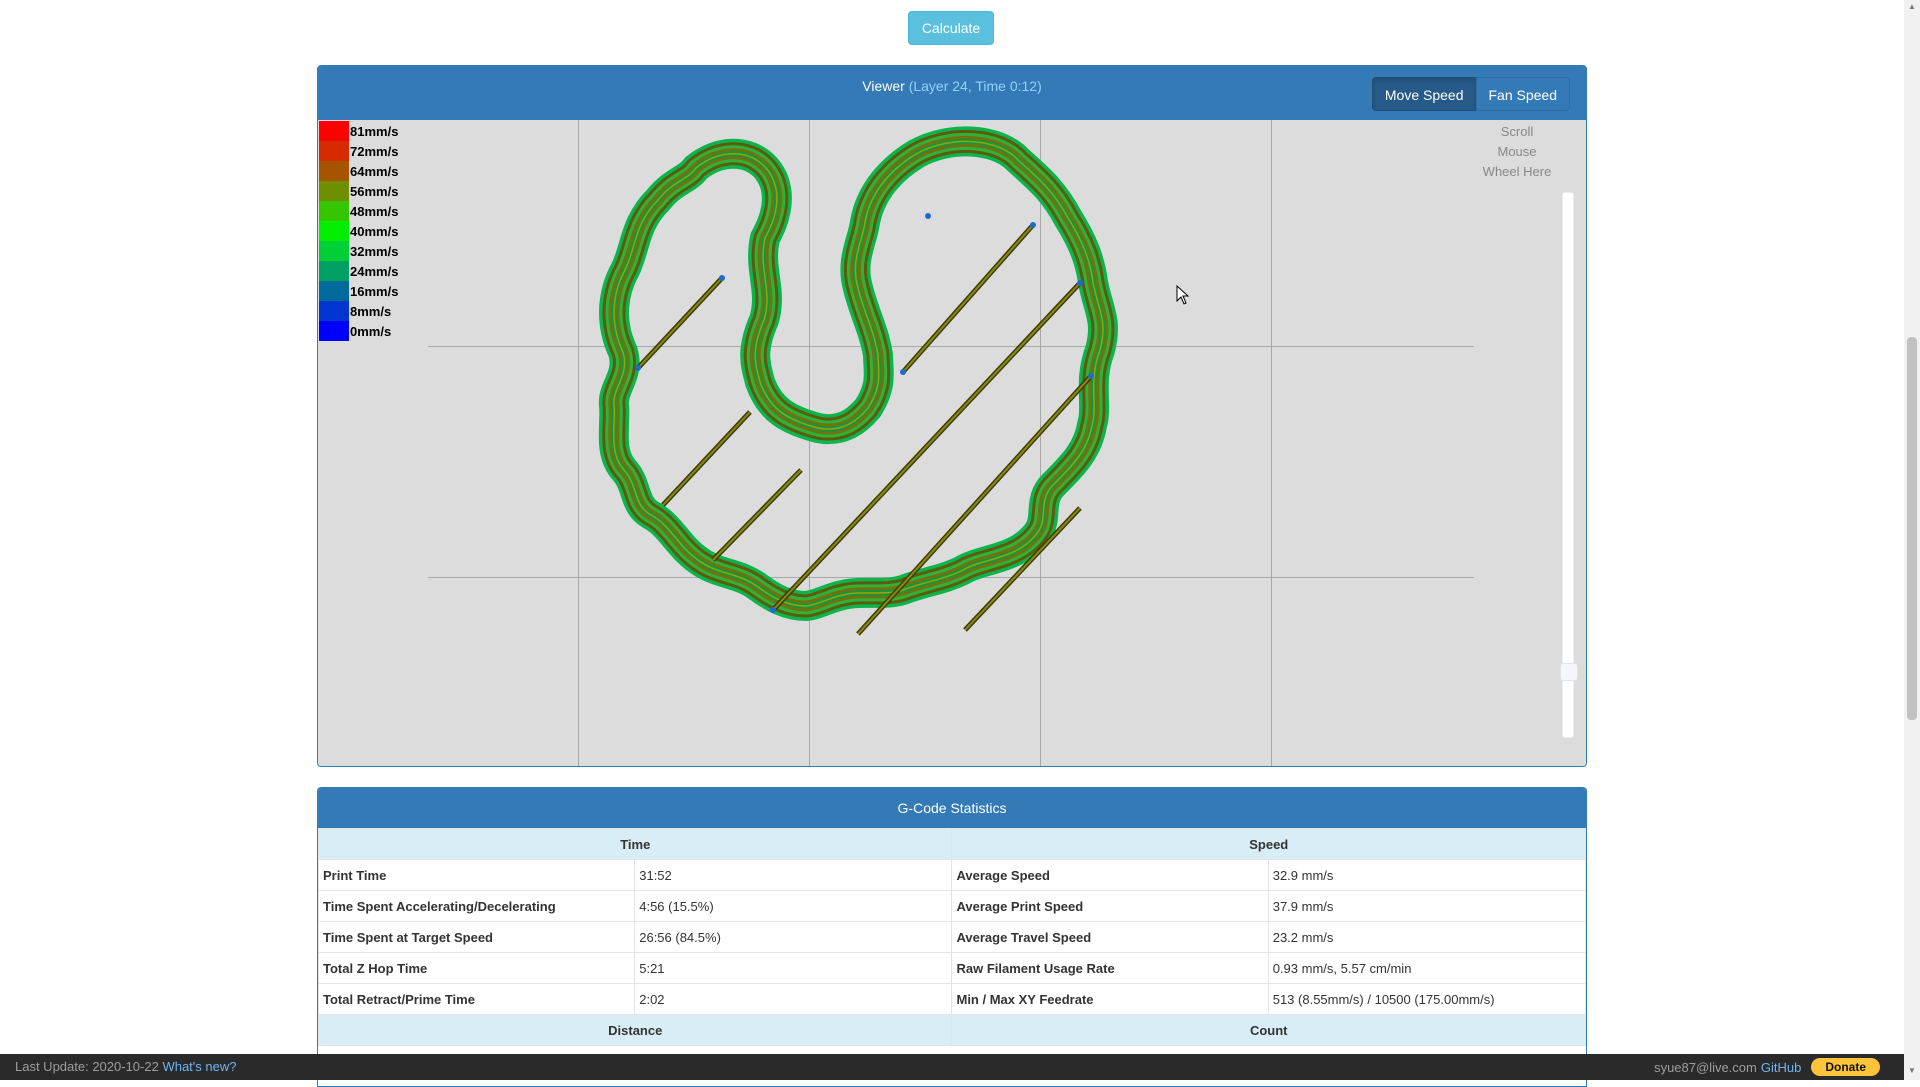  What do you see at coordinates (477, 999) in the screenshot?
I see `stat-label: Total Retract/Prime Time` at bounding box center [477, 999].